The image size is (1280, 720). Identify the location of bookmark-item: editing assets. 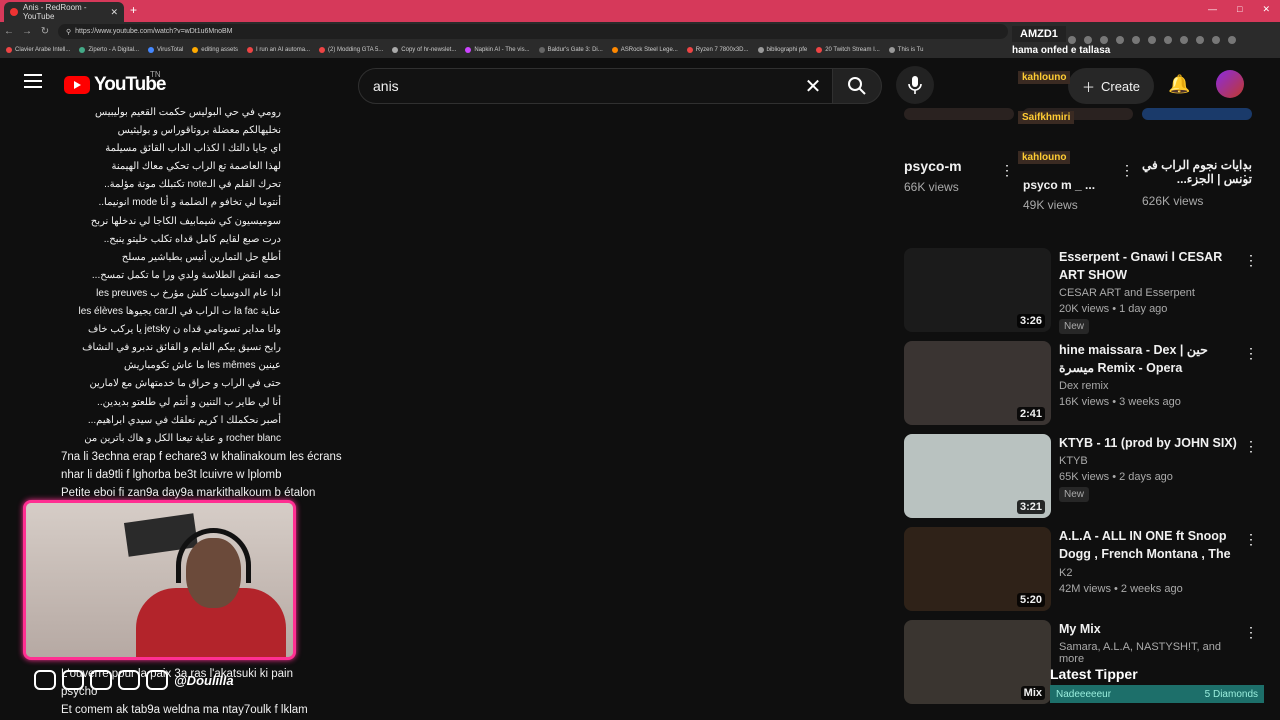
(215, 49).